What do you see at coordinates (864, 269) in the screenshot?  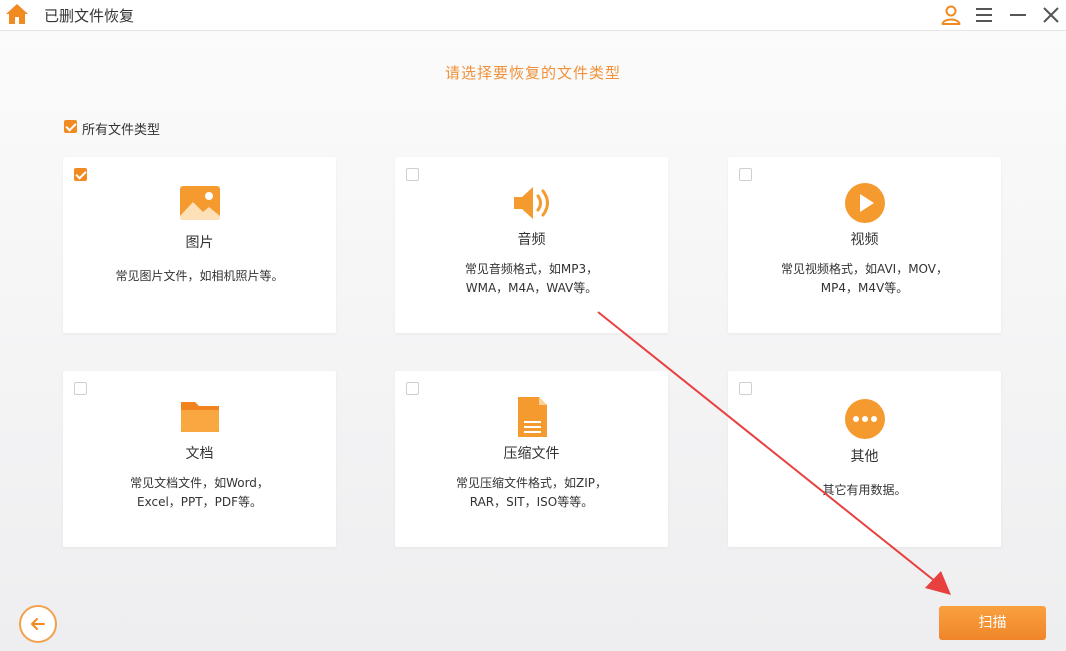 I see `card-description-line: 常见视频格式，如AVI，MOV，` at bounding box center [864, 269].